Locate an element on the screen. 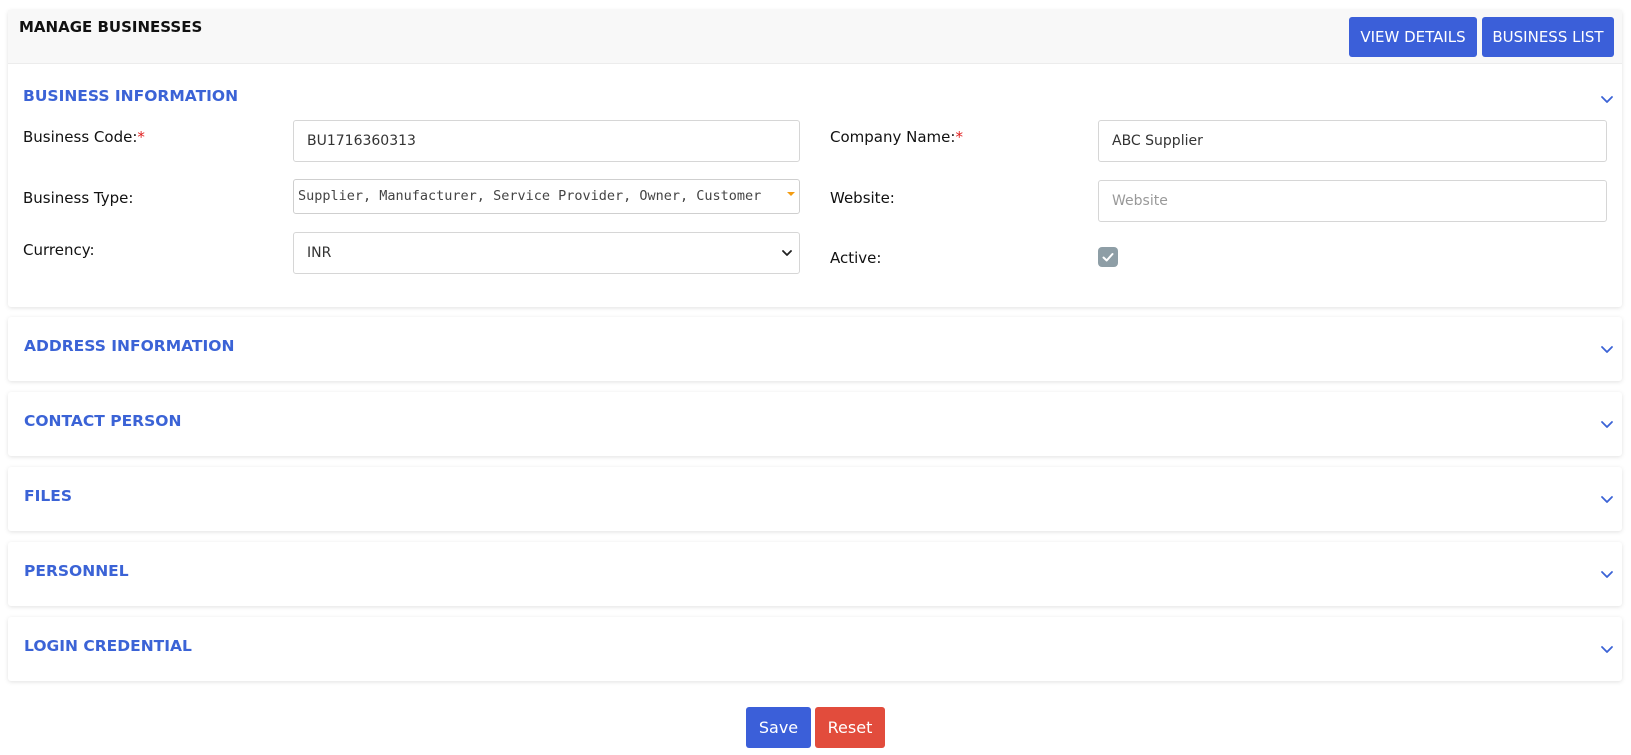 The height and width of the screenshot is (755, 1631). active-checkbox is located at coordinates (1108, 257).